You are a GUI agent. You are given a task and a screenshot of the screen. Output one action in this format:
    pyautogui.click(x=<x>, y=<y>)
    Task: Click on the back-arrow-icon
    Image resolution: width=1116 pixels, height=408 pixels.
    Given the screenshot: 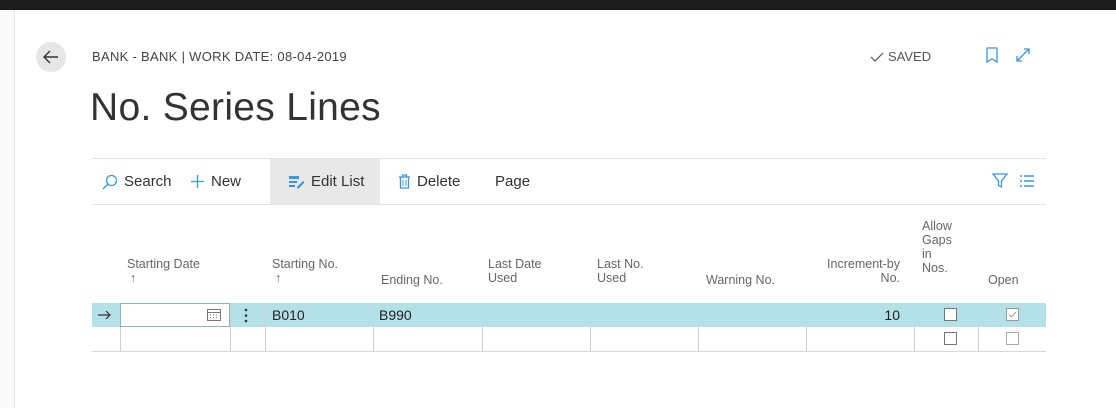 What is the action you would take?
    pyautogui.click(x=50, y=57)
    